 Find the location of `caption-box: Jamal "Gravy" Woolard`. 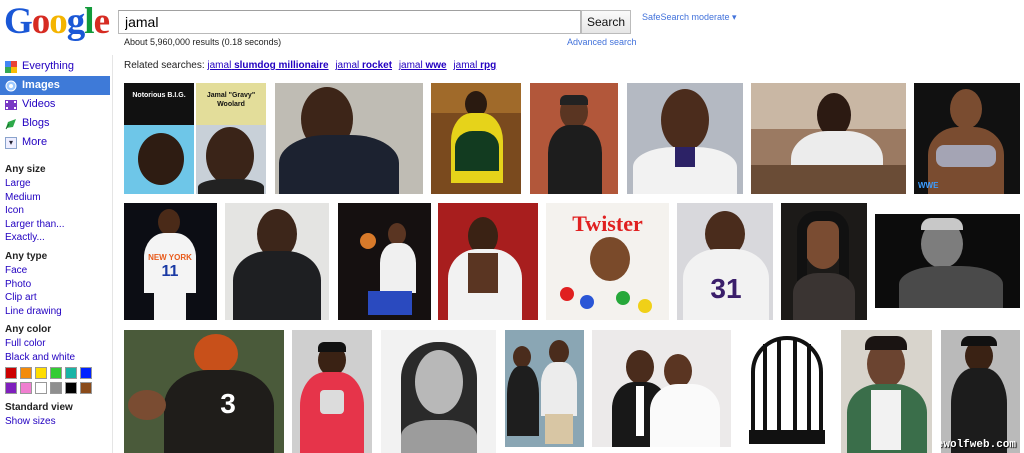

caption-box: Jamal "Gravy" Woolard is located at coordinates (231, 104).